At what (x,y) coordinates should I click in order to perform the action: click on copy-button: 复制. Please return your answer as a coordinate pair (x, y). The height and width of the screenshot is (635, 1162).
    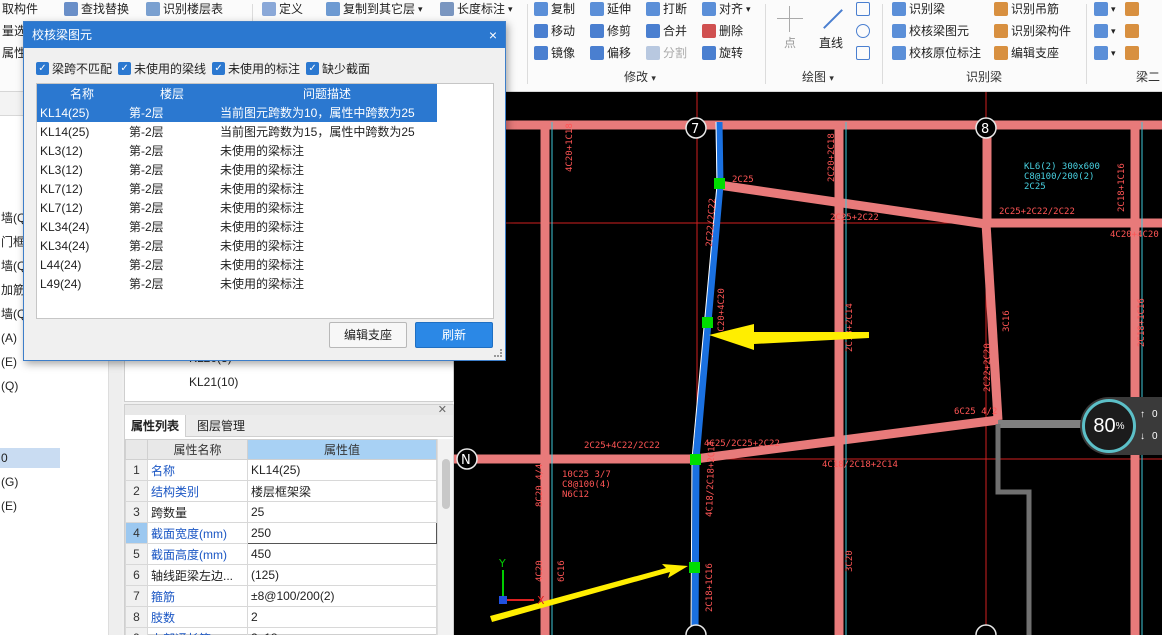
    Looking at the image, I should click on (554, 9).